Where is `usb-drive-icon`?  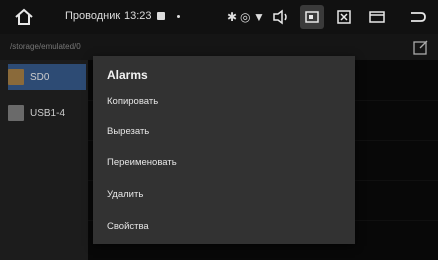 usb-drive-icon is located at coordinates (16, 113).